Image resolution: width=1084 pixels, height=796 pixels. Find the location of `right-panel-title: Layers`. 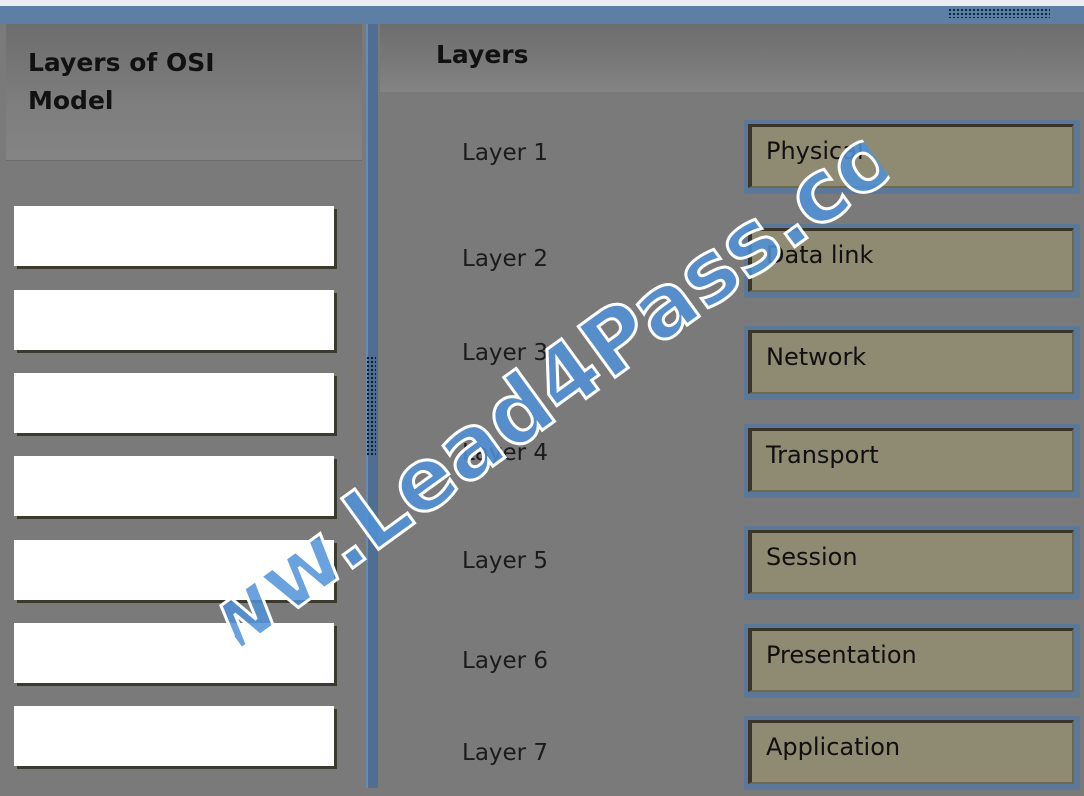

right-panel-title: Layers is located at coordinates (482, 54).